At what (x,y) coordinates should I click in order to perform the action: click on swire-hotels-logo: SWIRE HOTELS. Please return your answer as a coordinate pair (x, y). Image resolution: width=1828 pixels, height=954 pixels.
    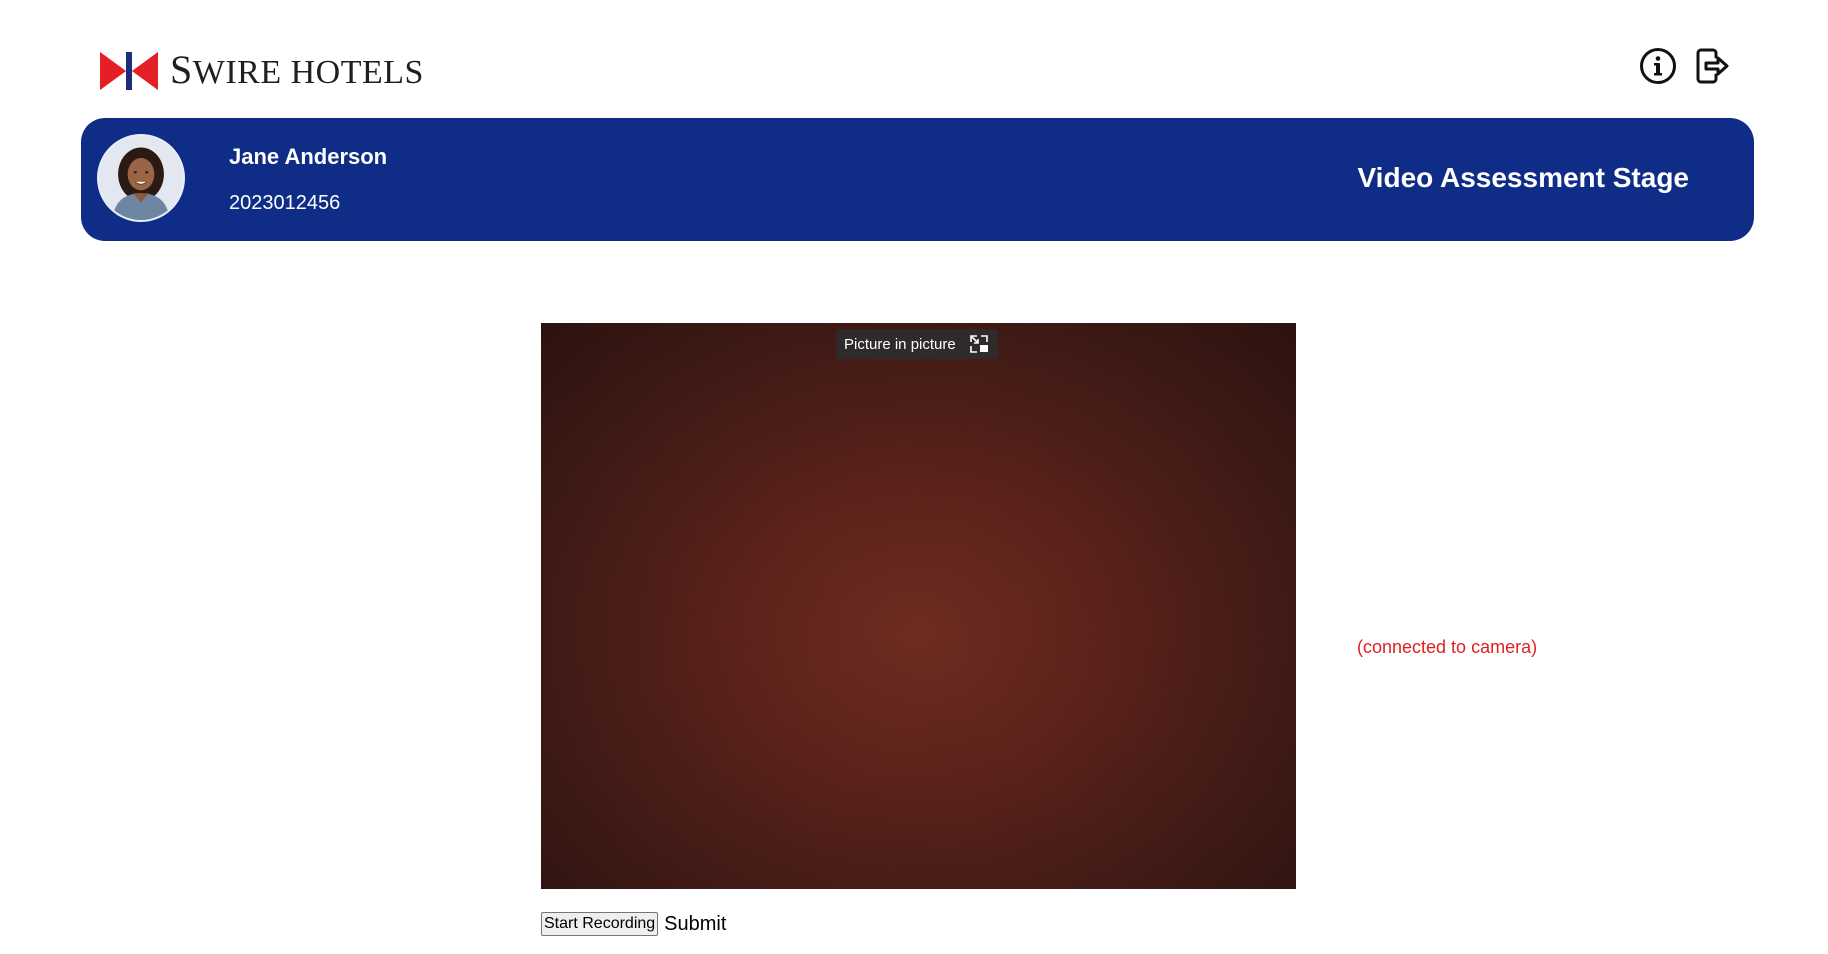
    Looking at the image, I should click on (262, 70).